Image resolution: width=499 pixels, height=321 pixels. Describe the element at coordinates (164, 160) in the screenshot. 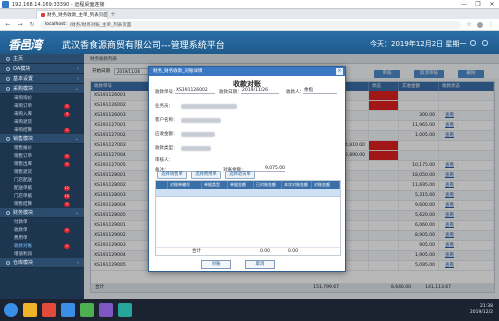

I see `auditor-label: 审核人：` at that location.